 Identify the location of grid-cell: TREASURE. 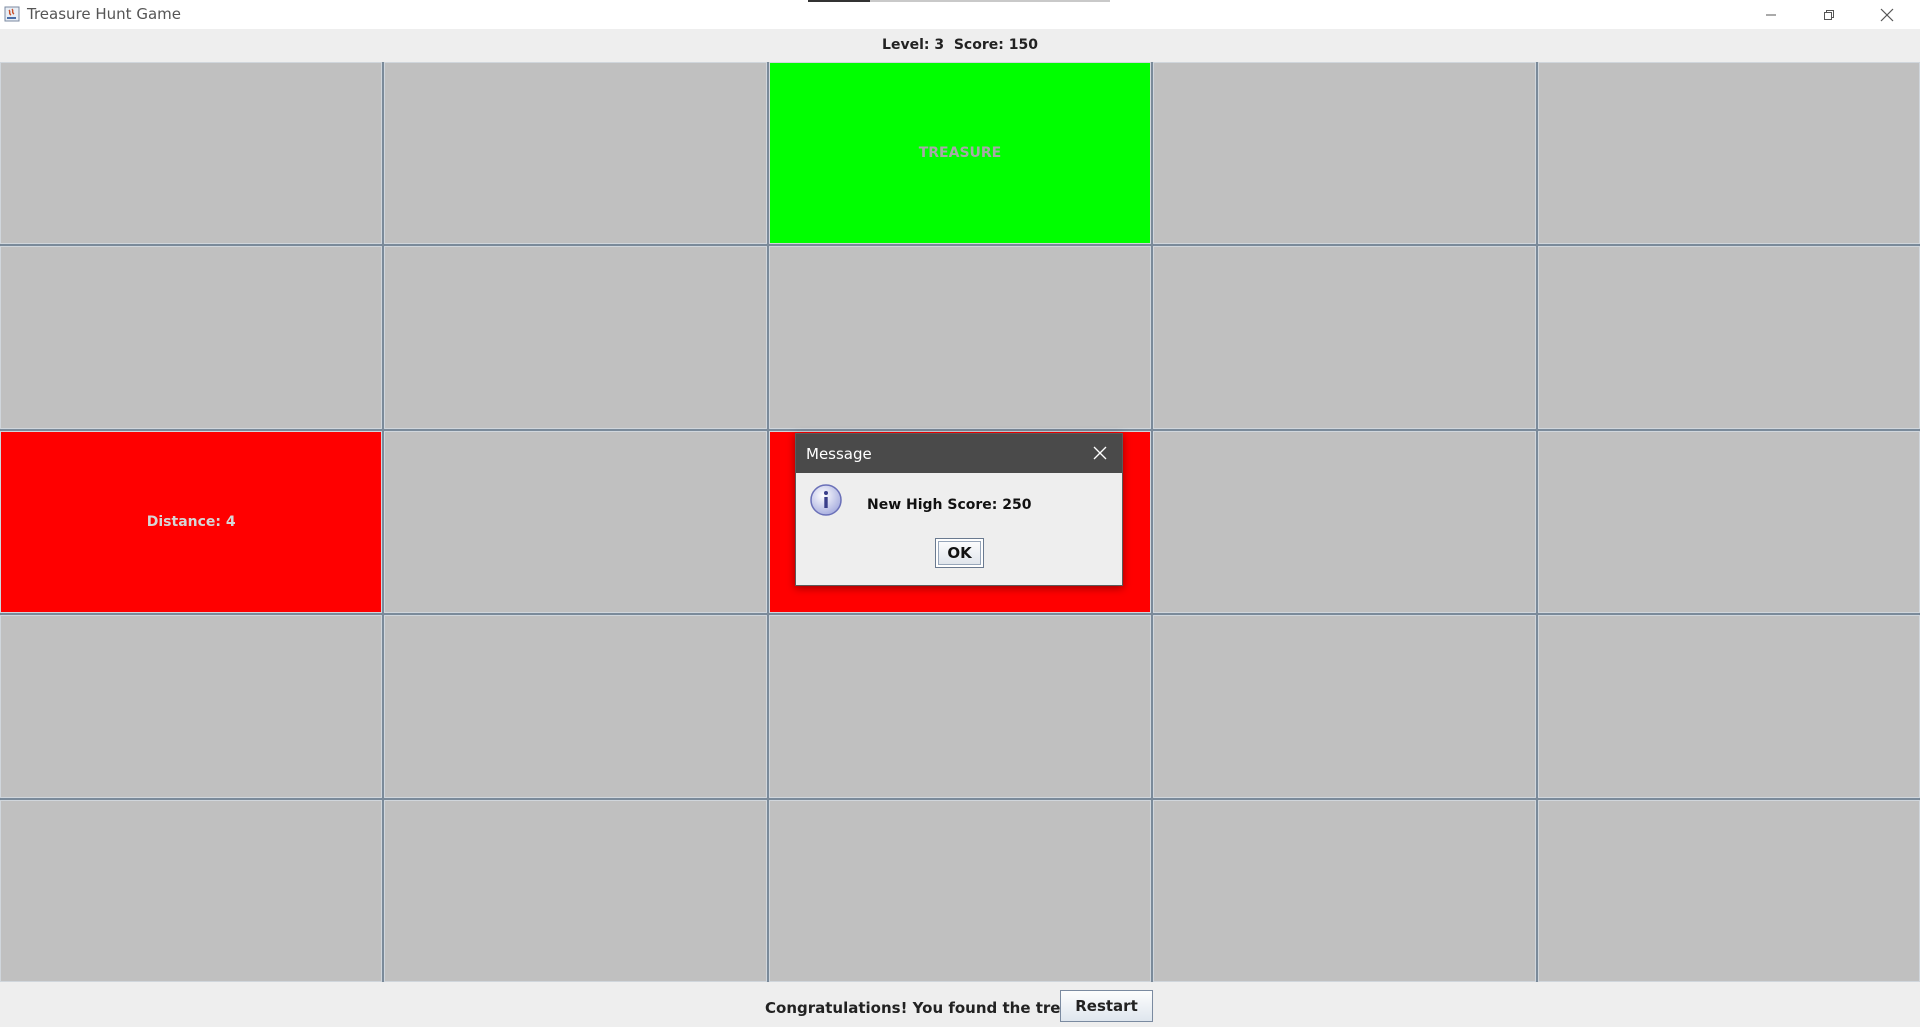
(960, 153).